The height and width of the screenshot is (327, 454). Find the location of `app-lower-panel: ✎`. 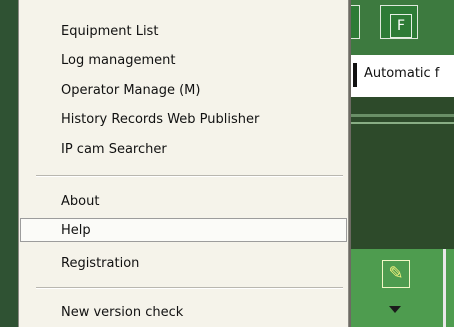

app-lower-panel: ✎ is located at coordinates (397, 288).